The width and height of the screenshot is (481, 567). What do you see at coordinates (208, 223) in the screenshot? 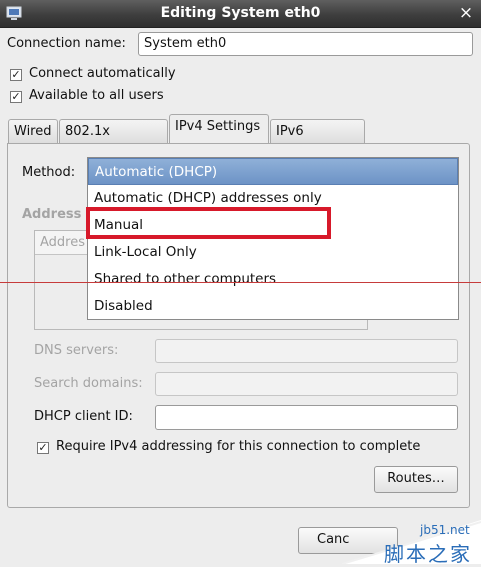
I see `manual-highlight-box` at bounding box center [208, 223].